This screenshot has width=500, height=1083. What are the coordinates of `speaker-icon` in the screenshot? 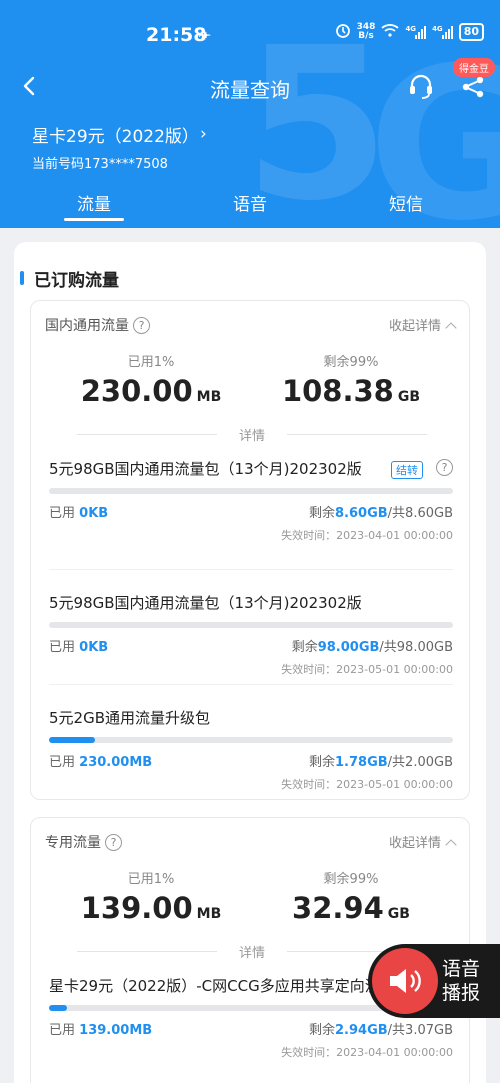 It's located at (405, 981).